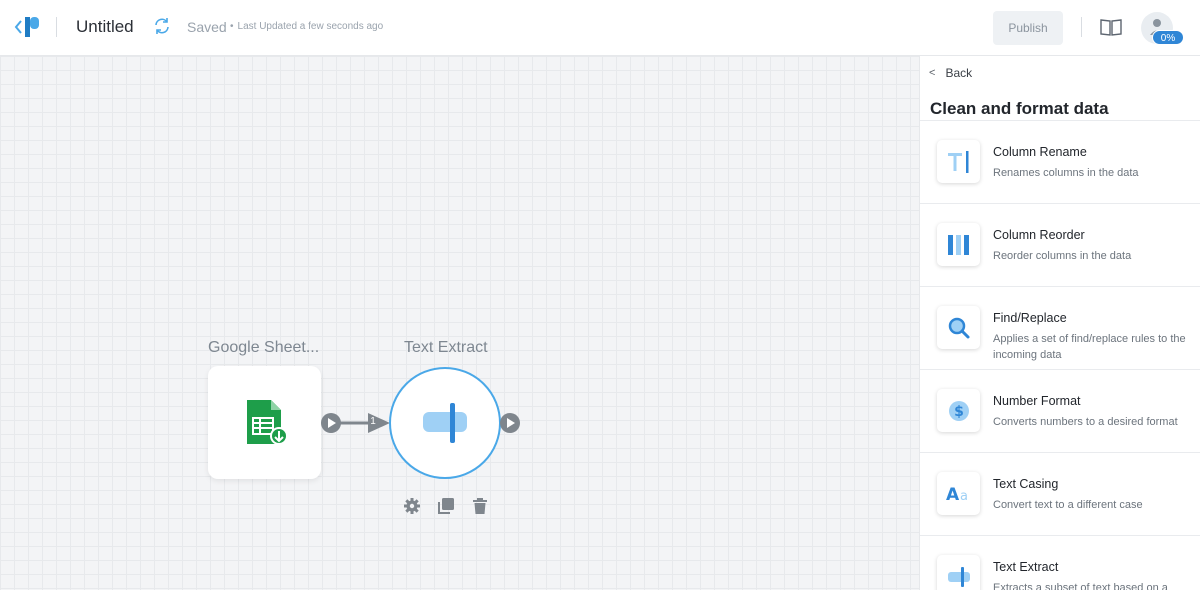  Describe the element at coordinates (28, 27) in the screenshot. I see `back-logo-icon` at that location.